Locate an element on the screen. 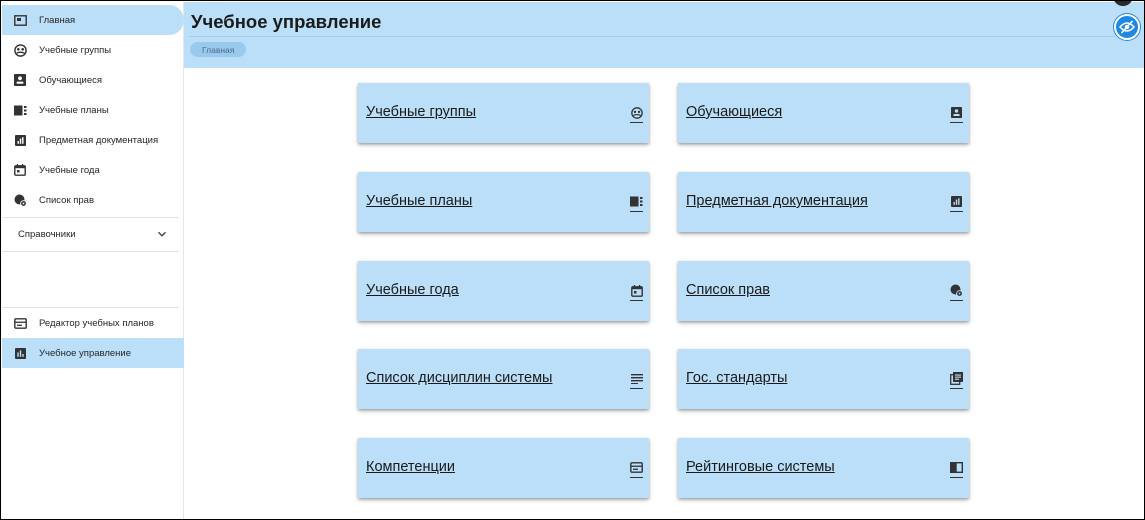 This screenshot has height=520, width=1145. sidebar-item-plans: Учебные планы is located at coordinates (93, 110).